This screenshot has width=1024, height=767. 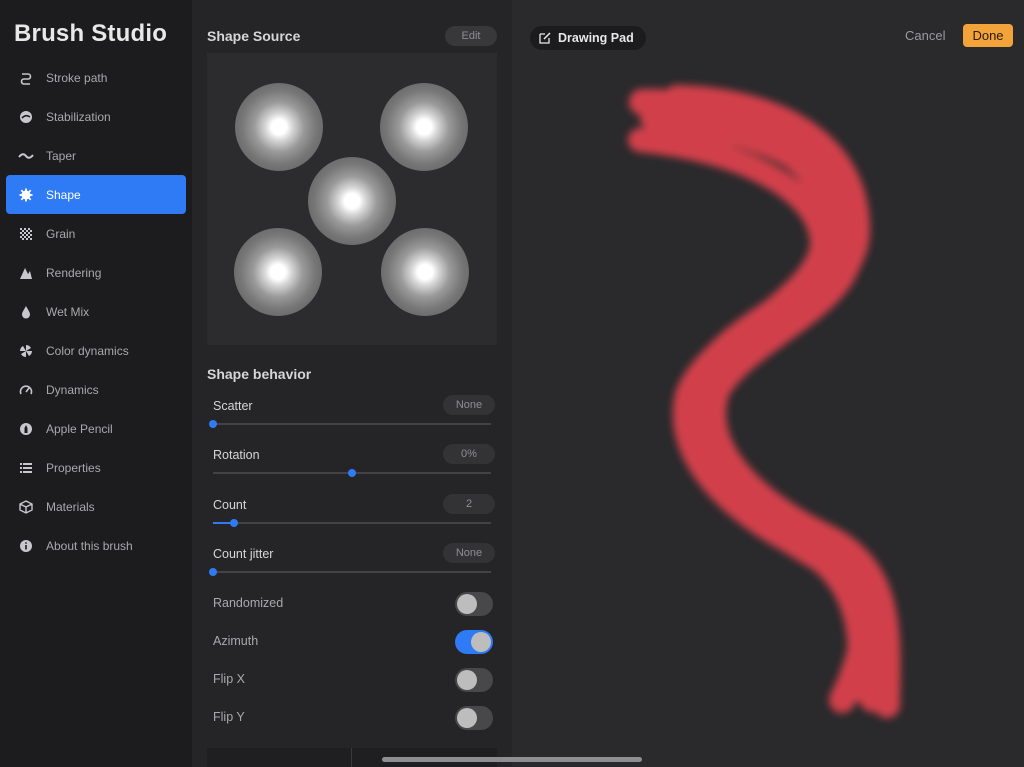 I want to click on slider-label: Rotation, so click(x=236, y=455).